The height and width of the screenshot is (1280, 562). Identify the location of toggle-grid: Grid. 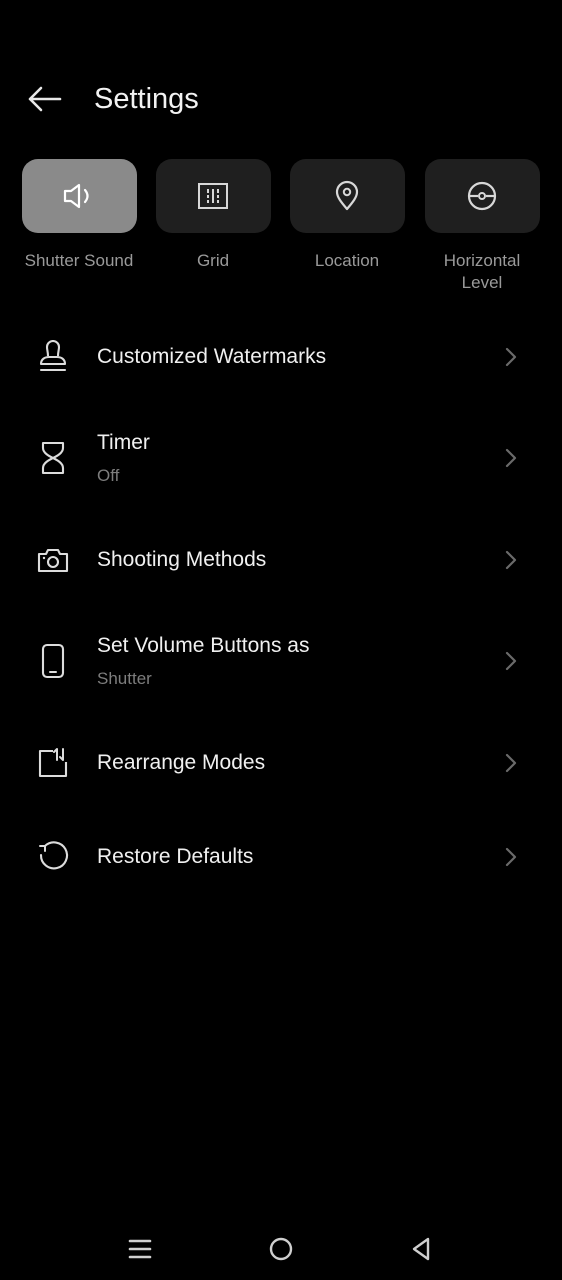
(213, 215).